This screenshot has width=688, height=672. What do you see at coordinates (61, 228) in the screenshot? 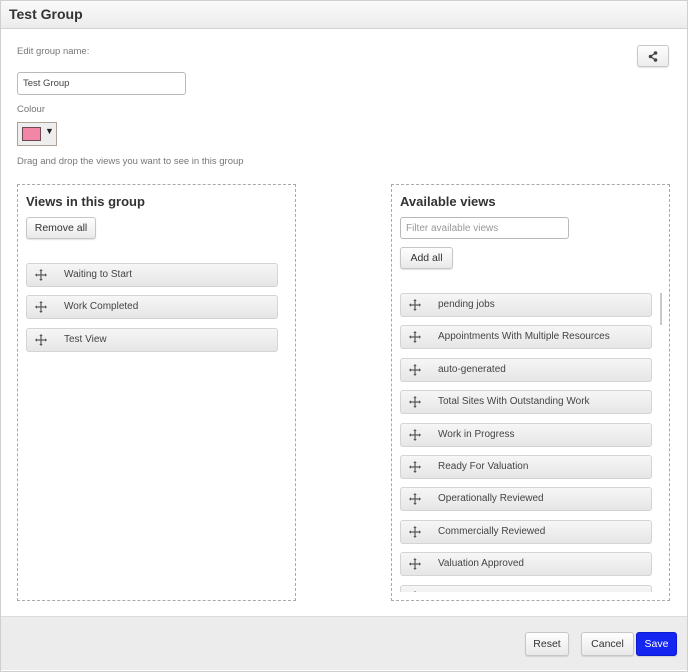
I see `remove-all-button: Remove all` at bounding box center [61, 228].